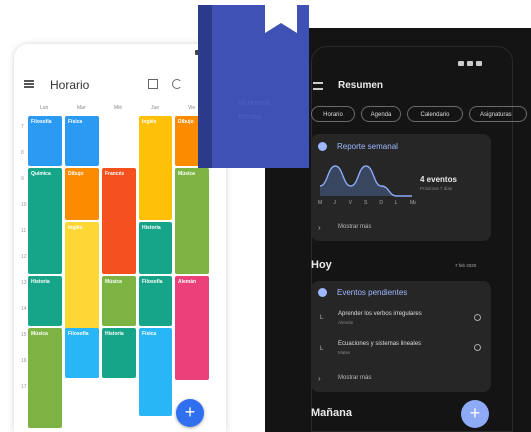 This screenshot has height=432, width=531. Describe the element at coordinates (381, 114) in the screenshot. I see `chip-agenda: Agenda` at that location.